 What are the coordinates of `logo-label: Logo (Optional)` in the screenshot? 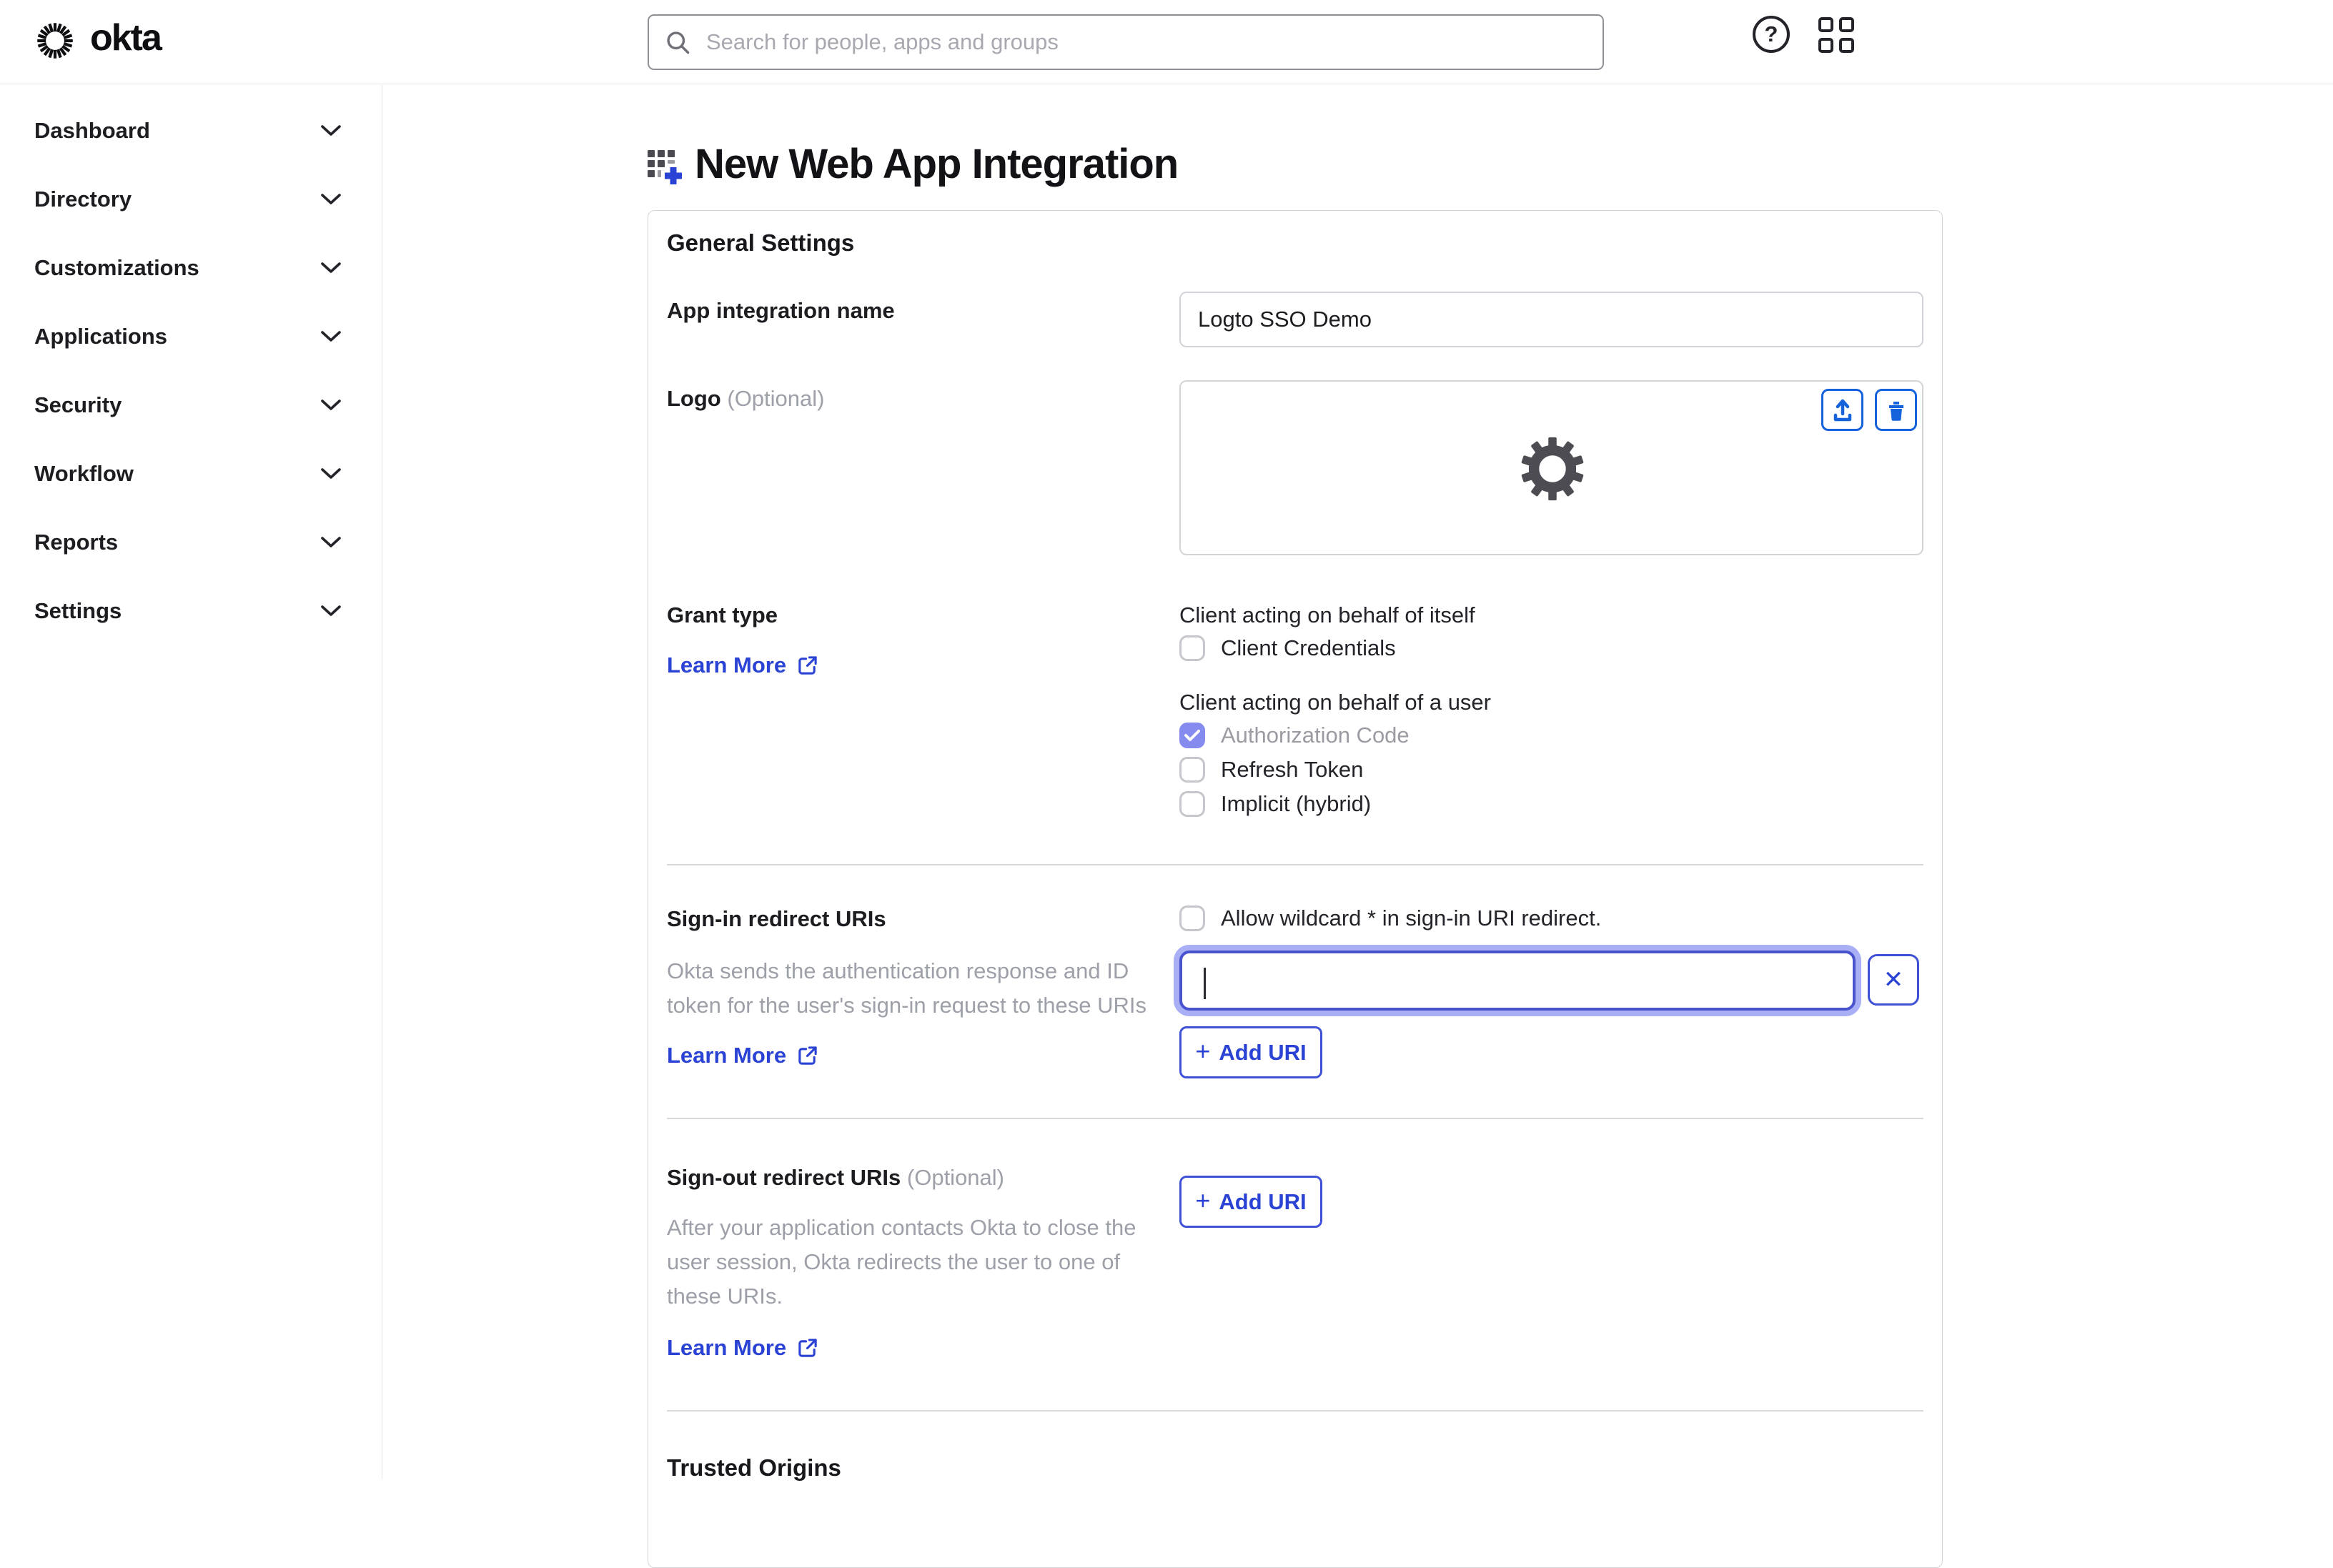 It's located at (745, 399).